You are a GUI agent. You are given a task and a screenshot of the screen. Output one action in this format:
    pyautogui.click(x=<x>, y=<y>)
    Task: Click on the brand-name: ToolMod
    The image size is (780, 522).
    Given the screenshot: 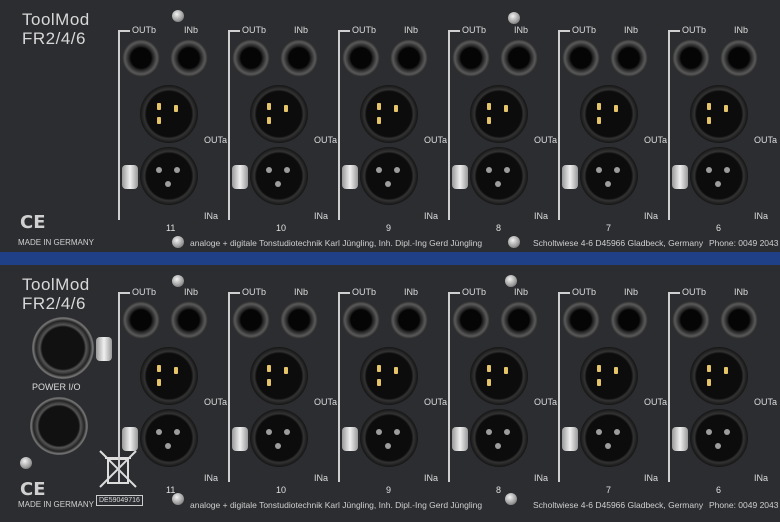 What is the action you would take?
    pyautogui.click(x=56, y=284)
    